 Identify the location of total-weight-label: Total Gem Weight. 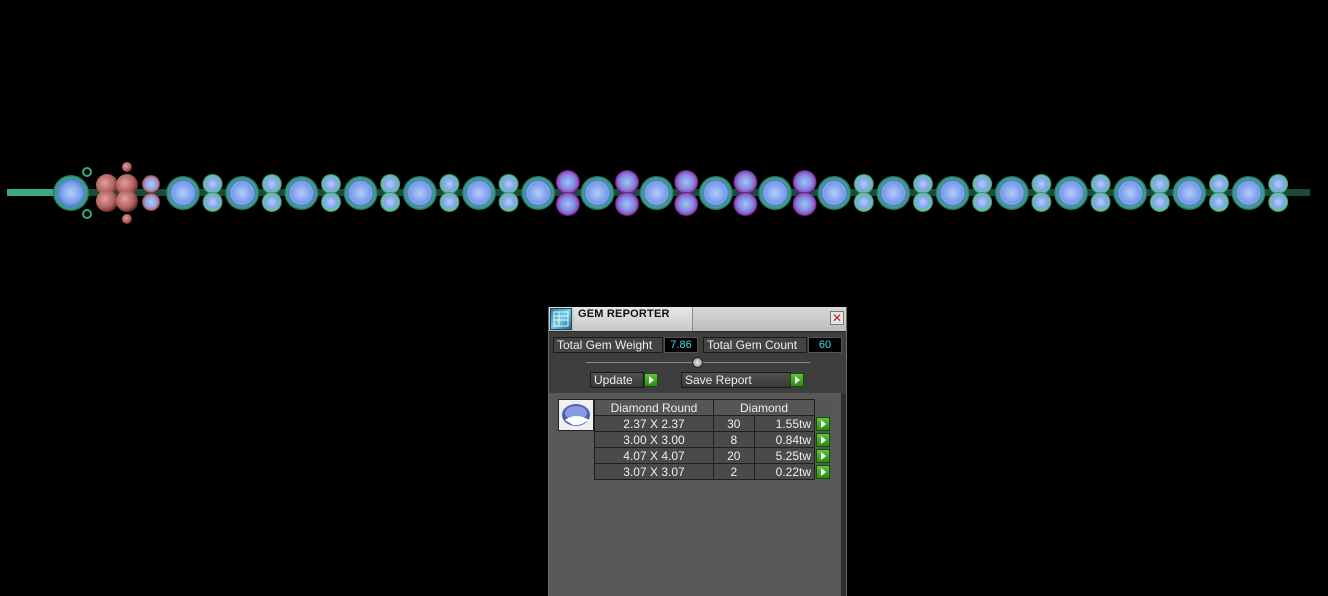
(608, 345).